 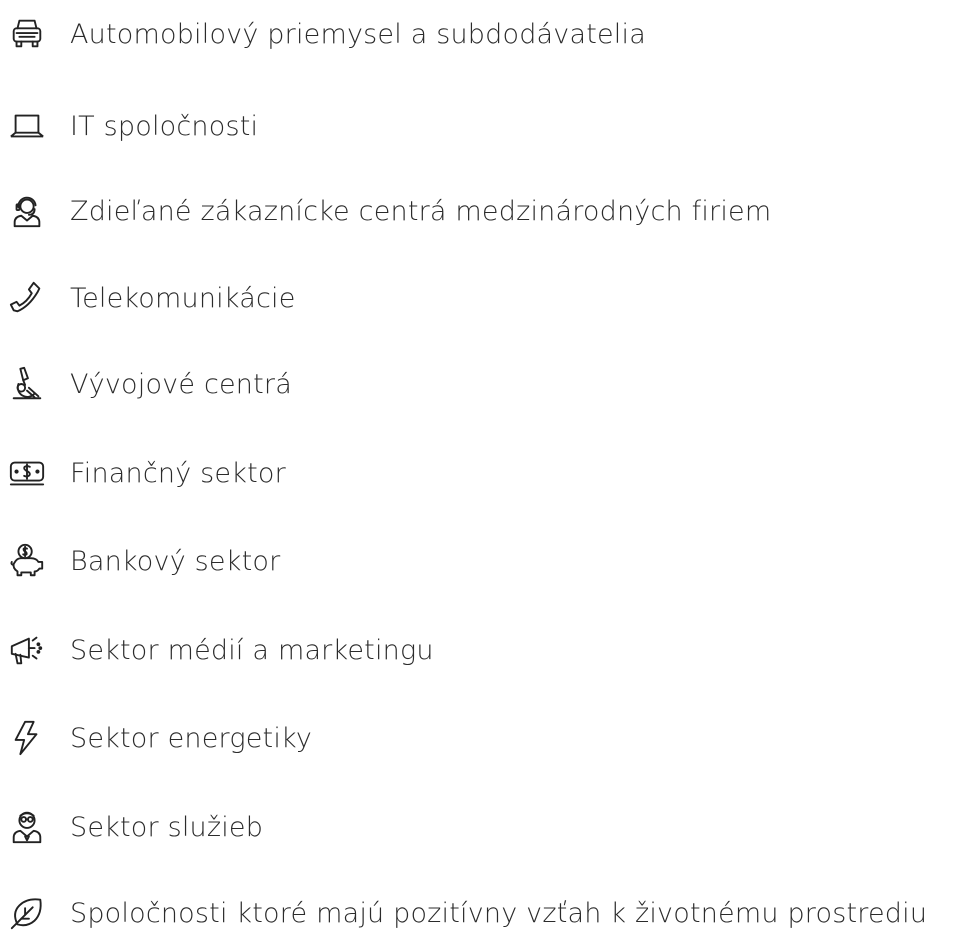 I want to click on list-item: Sektor služieb, so click(x=131, y=827).